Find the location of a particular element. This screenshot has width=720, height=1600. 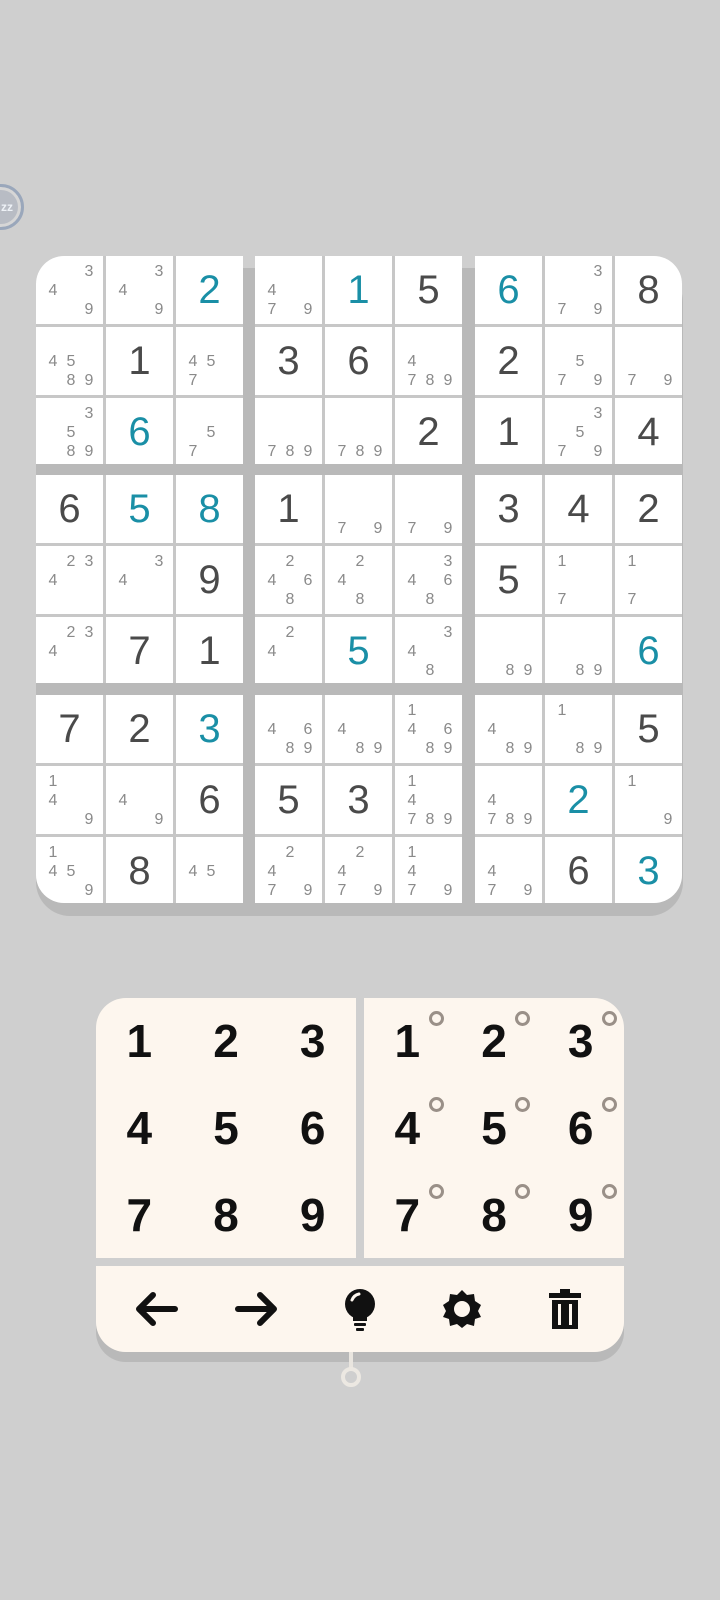

note-digit-button: 5 is located at coordinates (494, 1128).